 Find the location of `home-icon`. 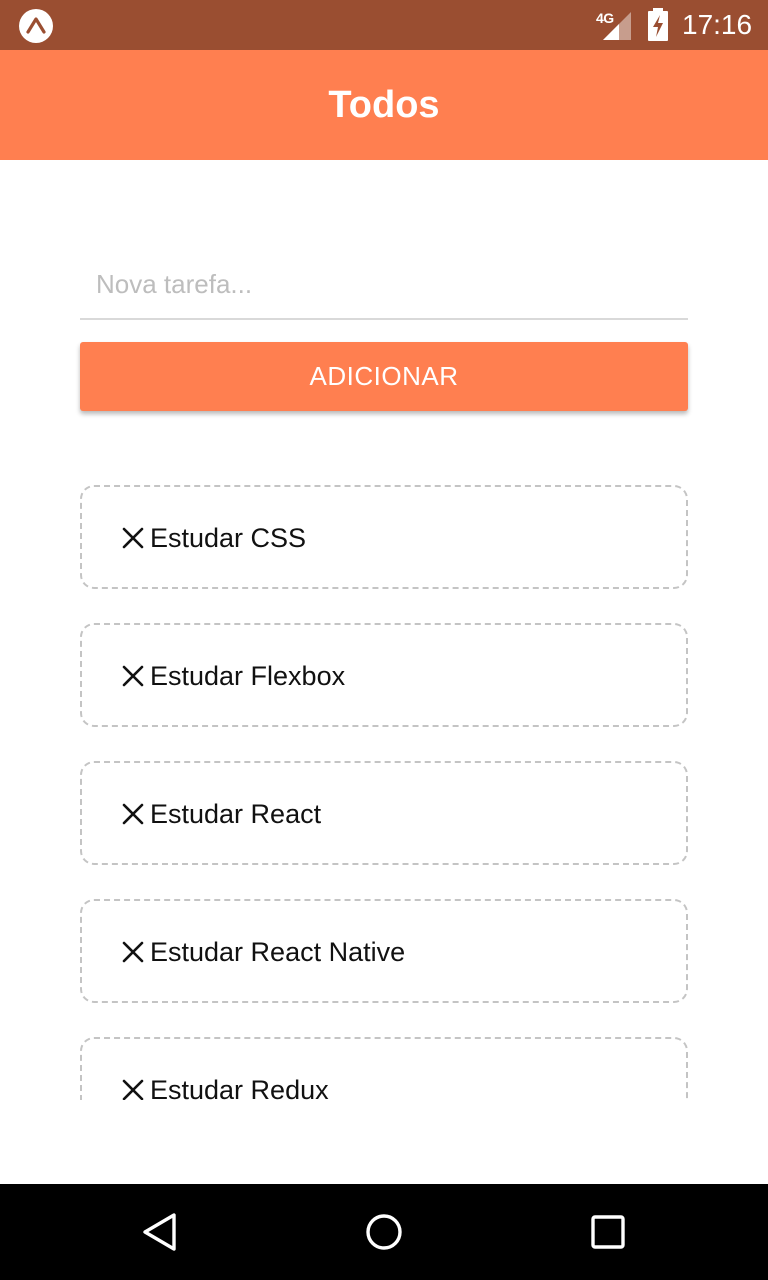

home-icon is located at coordinates (384, 1232).